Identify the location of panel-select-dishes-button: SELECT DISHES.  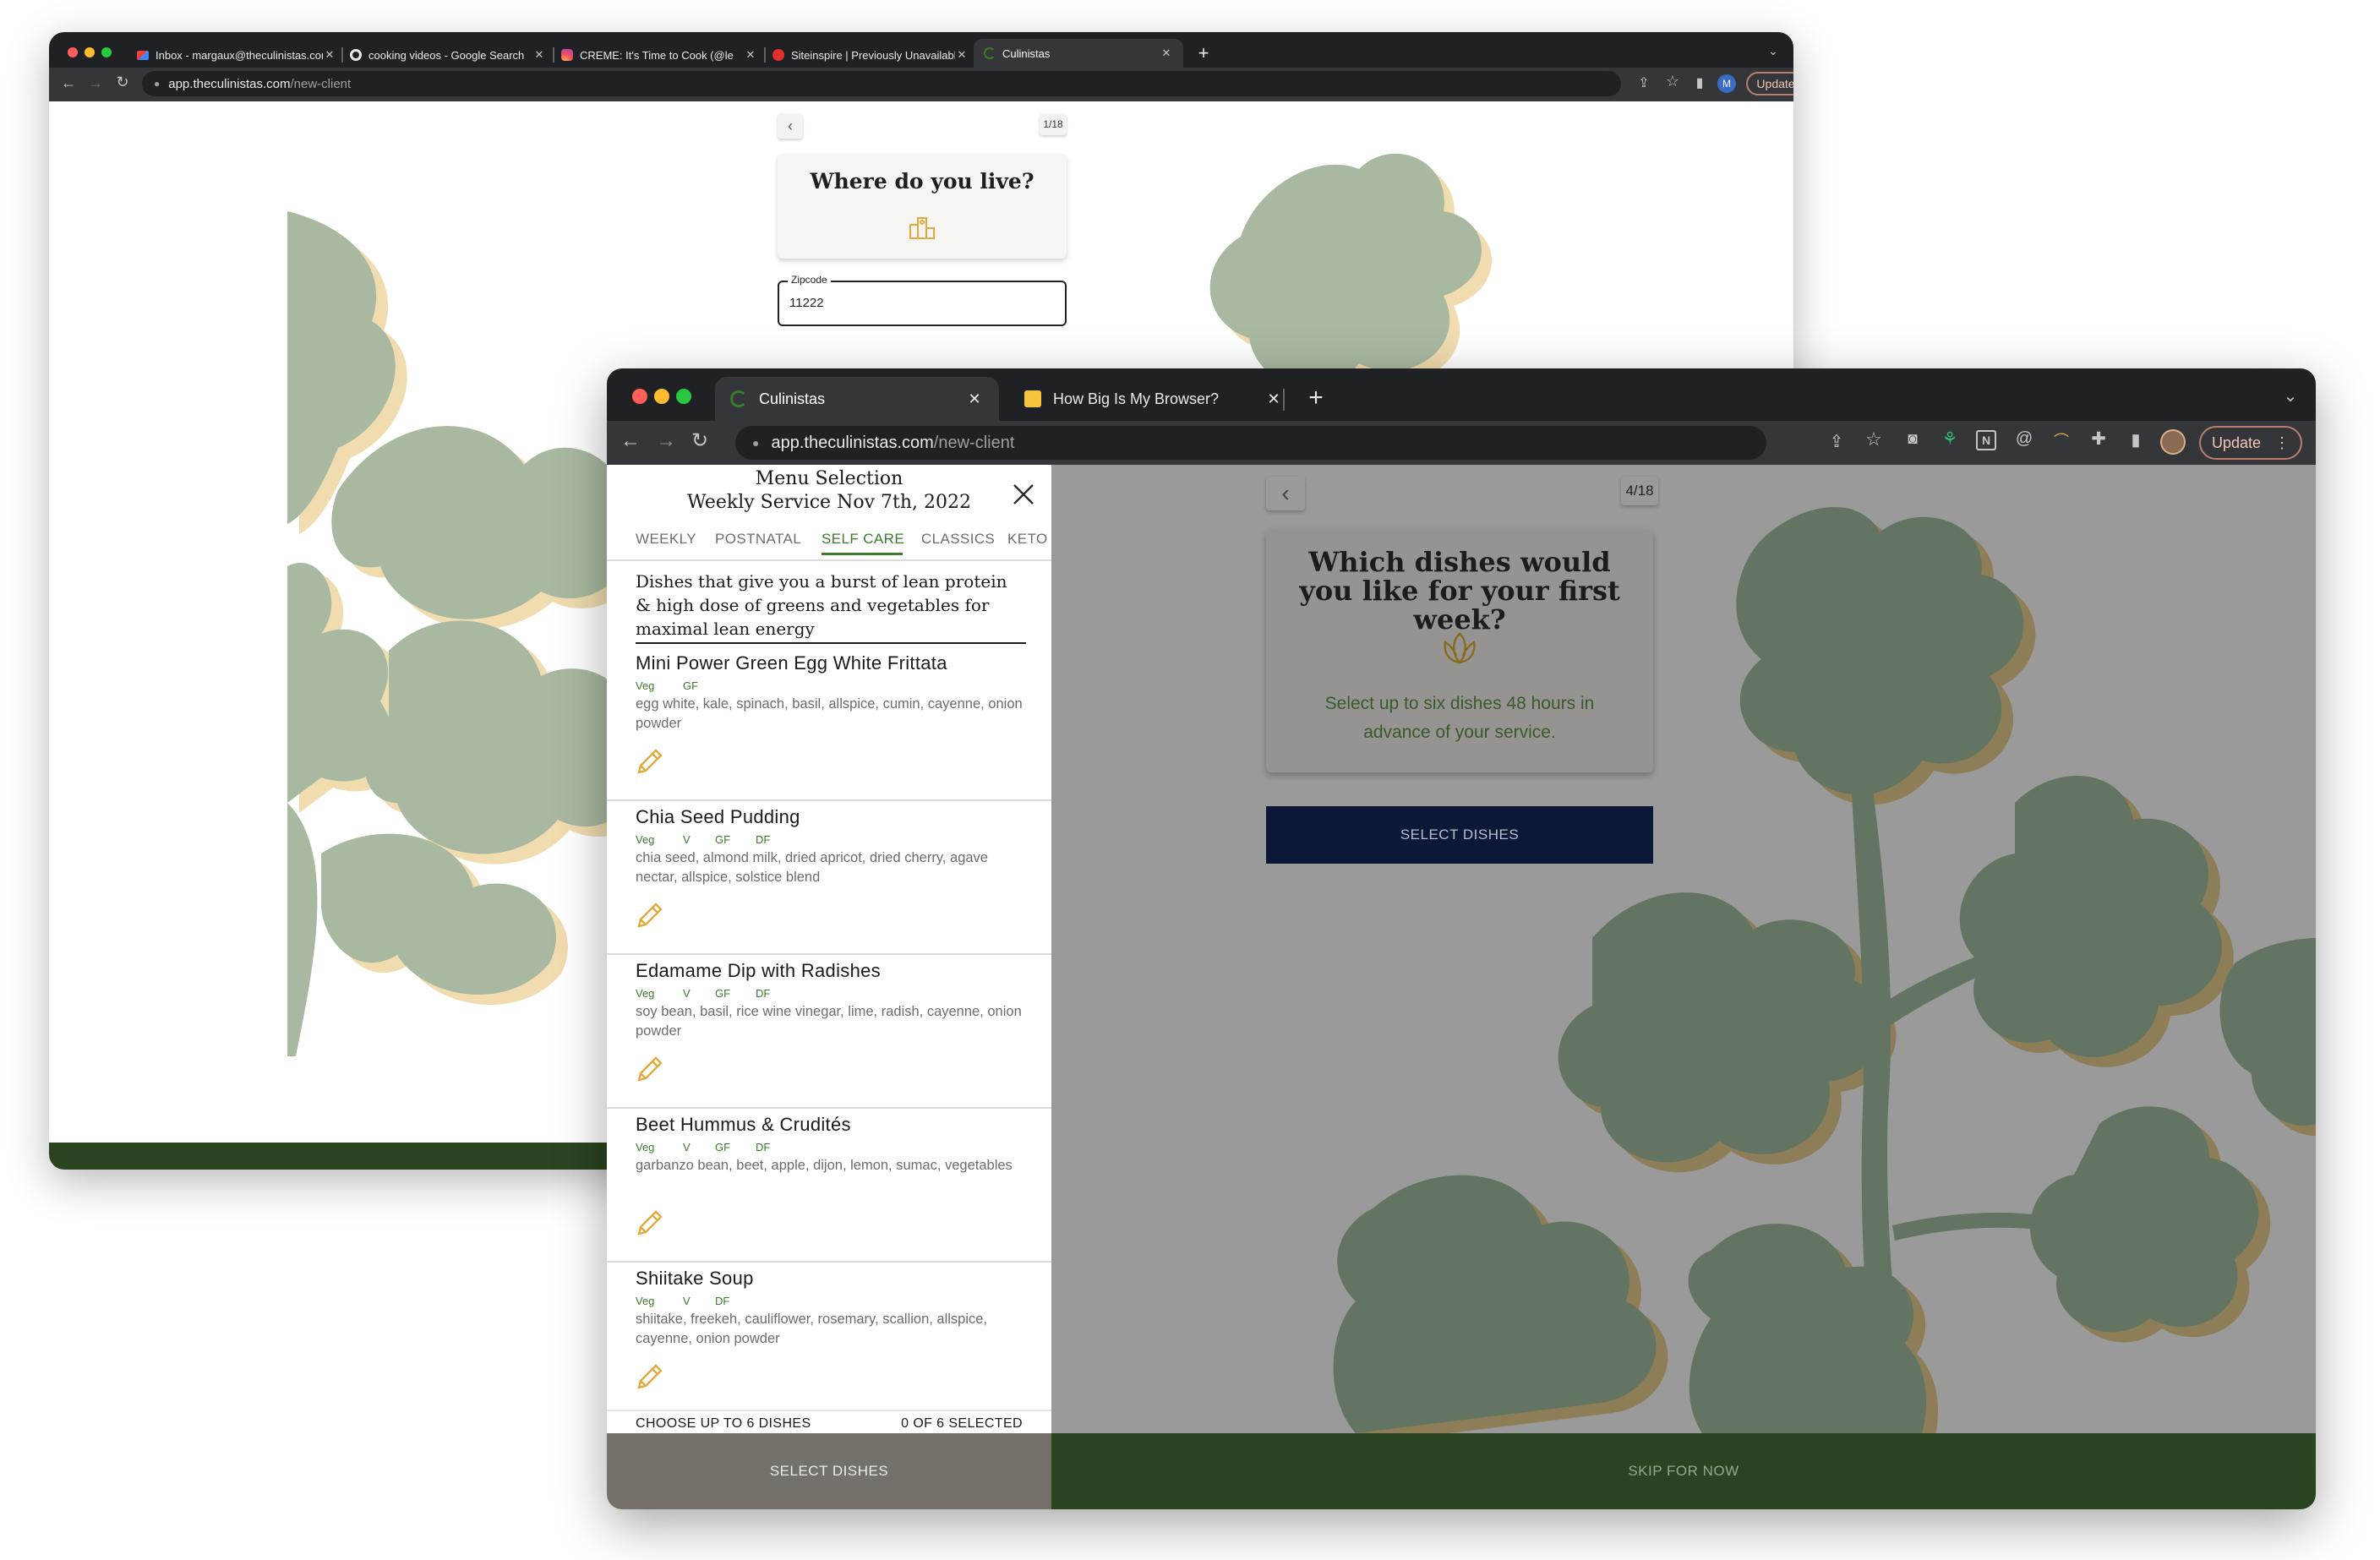
(829, 1471).